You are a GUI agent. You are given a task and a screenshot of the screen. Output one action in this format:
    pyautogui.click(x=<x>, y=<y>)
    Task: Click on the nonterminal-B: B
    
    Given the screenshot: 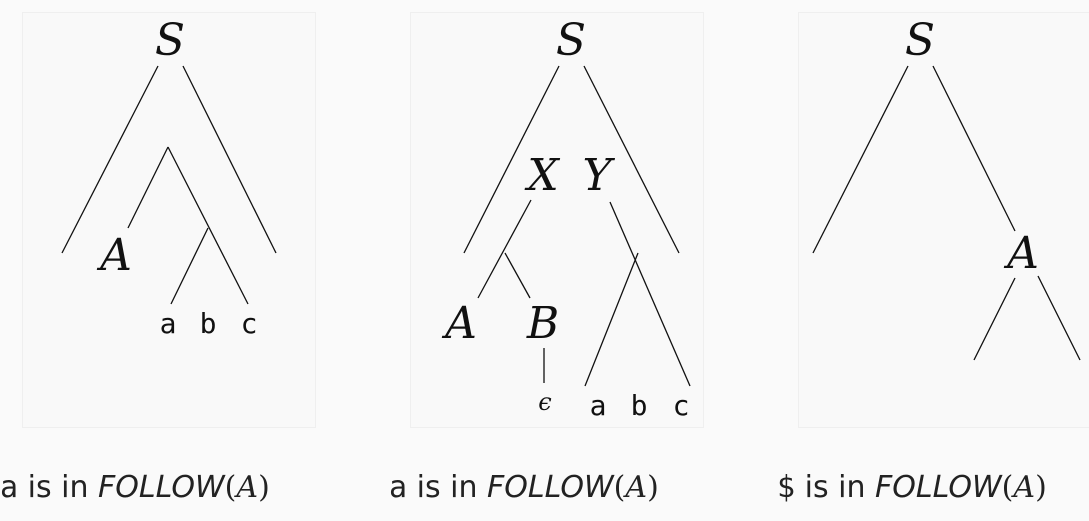 What is the action you would take?
    pyautogui.click(x=542, y=323)
    